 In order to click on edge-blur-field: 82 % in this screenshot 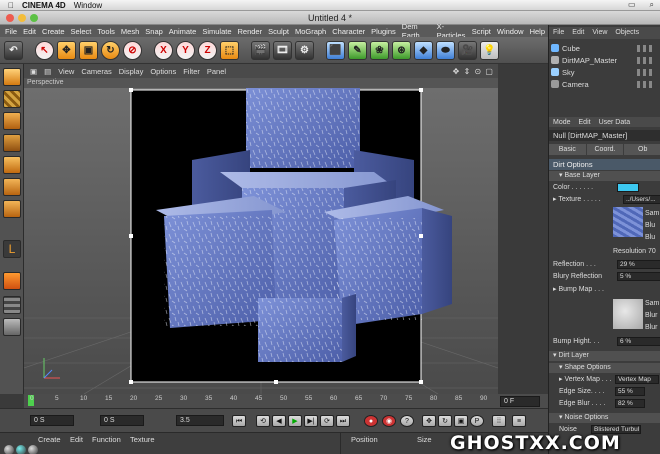, I will do `click(630, 403)`.